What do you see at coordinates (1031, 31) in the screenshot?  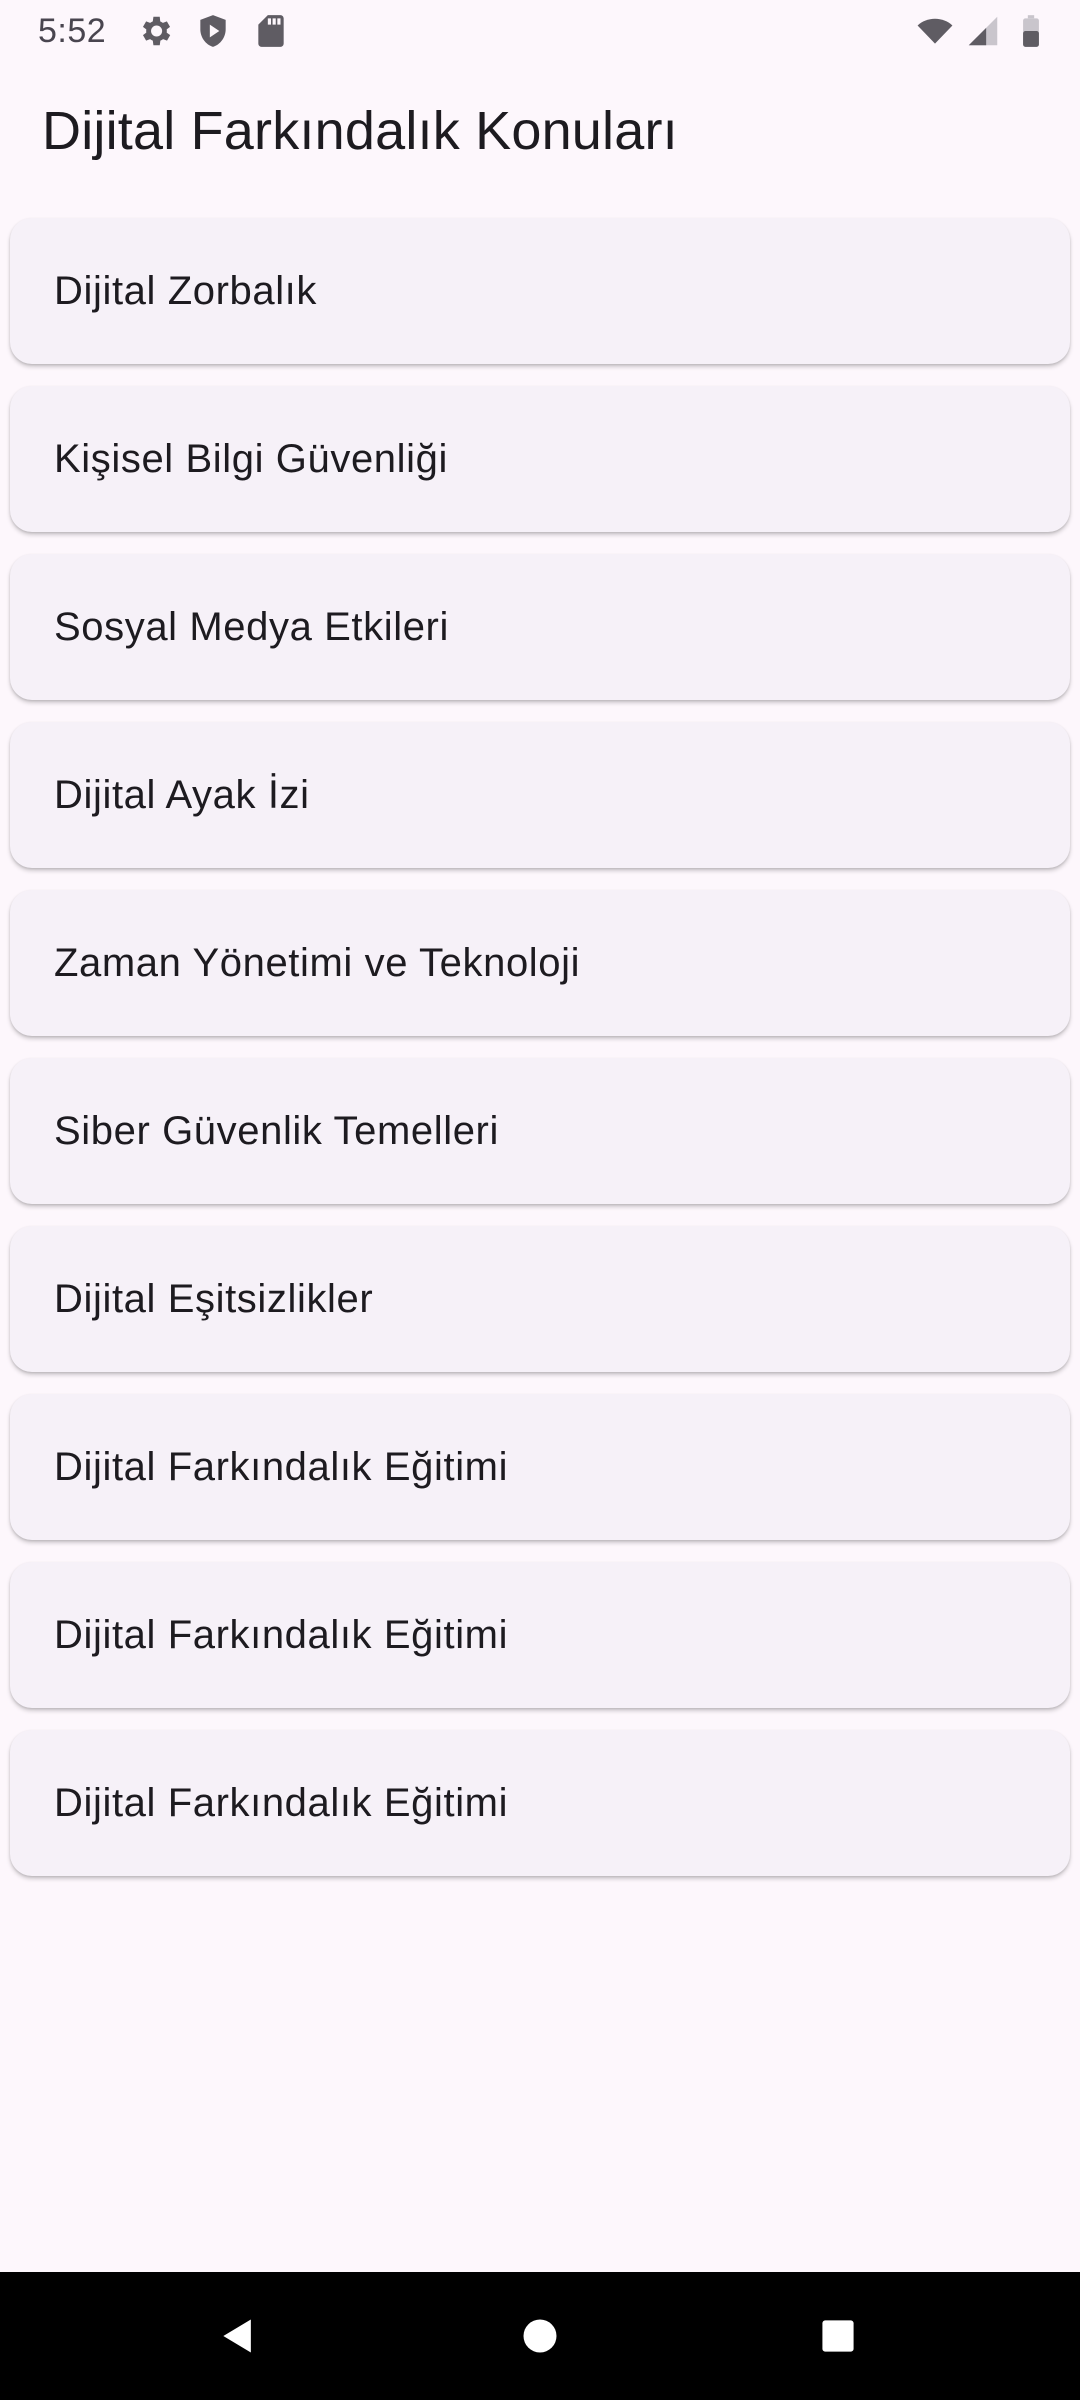 I see `battery-icon` at bounding box center [1031, 31].